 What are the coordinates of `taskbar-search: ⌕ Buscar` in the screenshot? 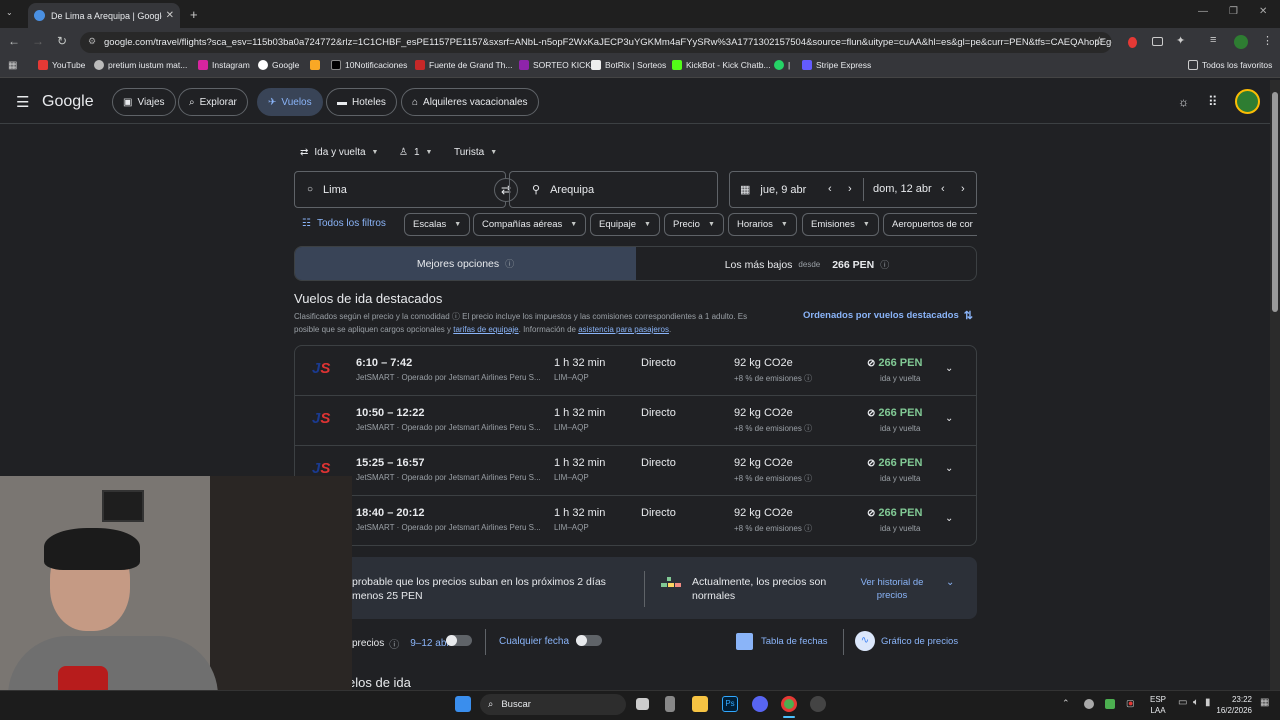 It's located at (553, 704).